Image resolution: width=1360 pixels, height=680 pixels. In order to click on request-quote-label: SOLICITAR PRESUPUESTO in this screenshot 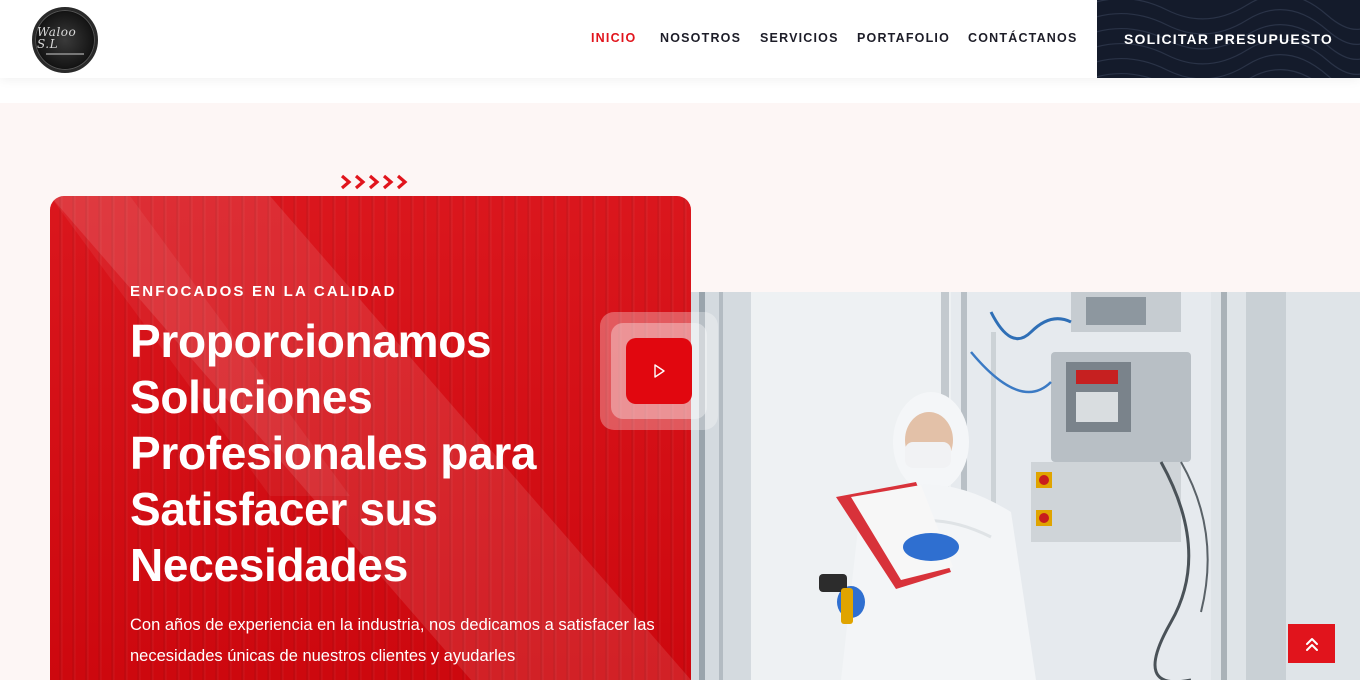, I will do `click(1228, 39)`.